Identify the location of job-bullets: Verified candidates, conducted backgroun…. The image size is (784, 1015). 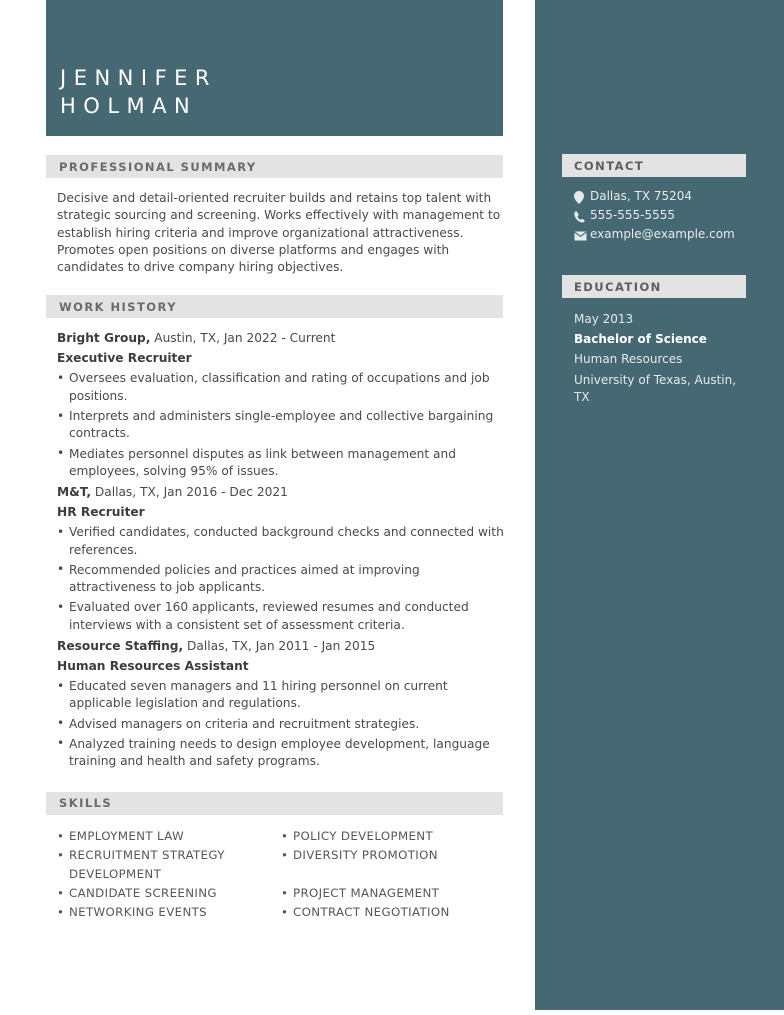
(281, 579).